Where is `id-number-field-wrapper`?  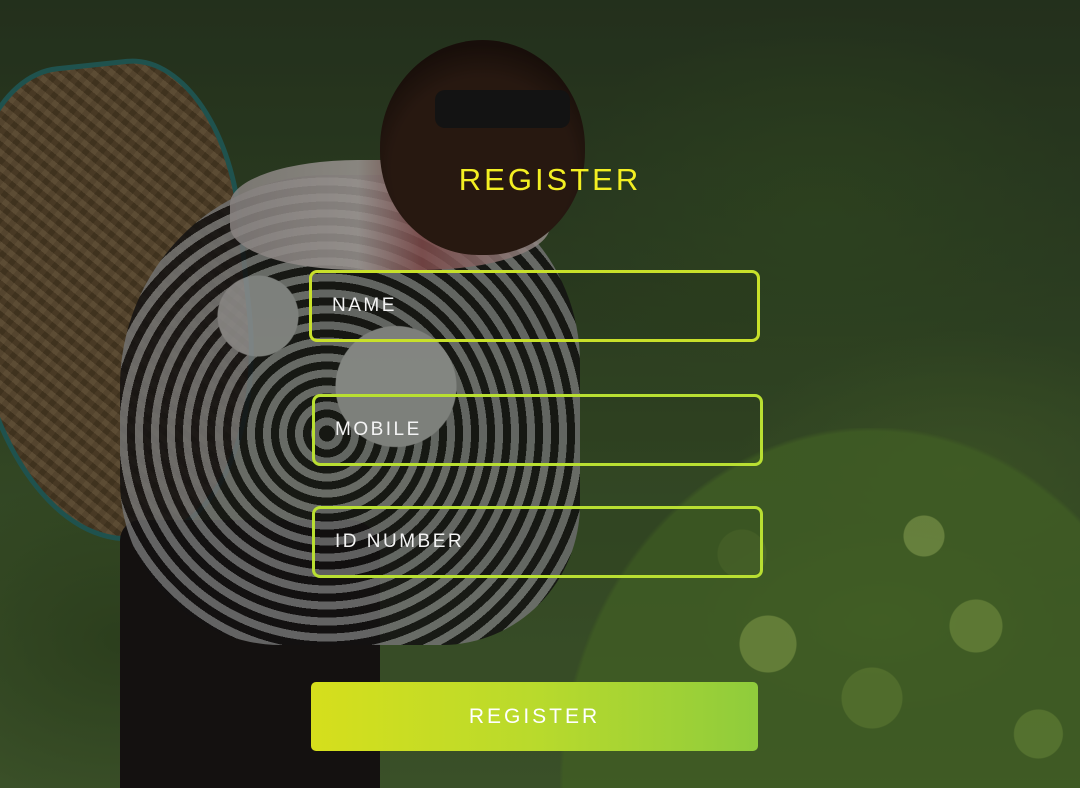 id-number-field-wrapper is located at coordinates (537, 542).